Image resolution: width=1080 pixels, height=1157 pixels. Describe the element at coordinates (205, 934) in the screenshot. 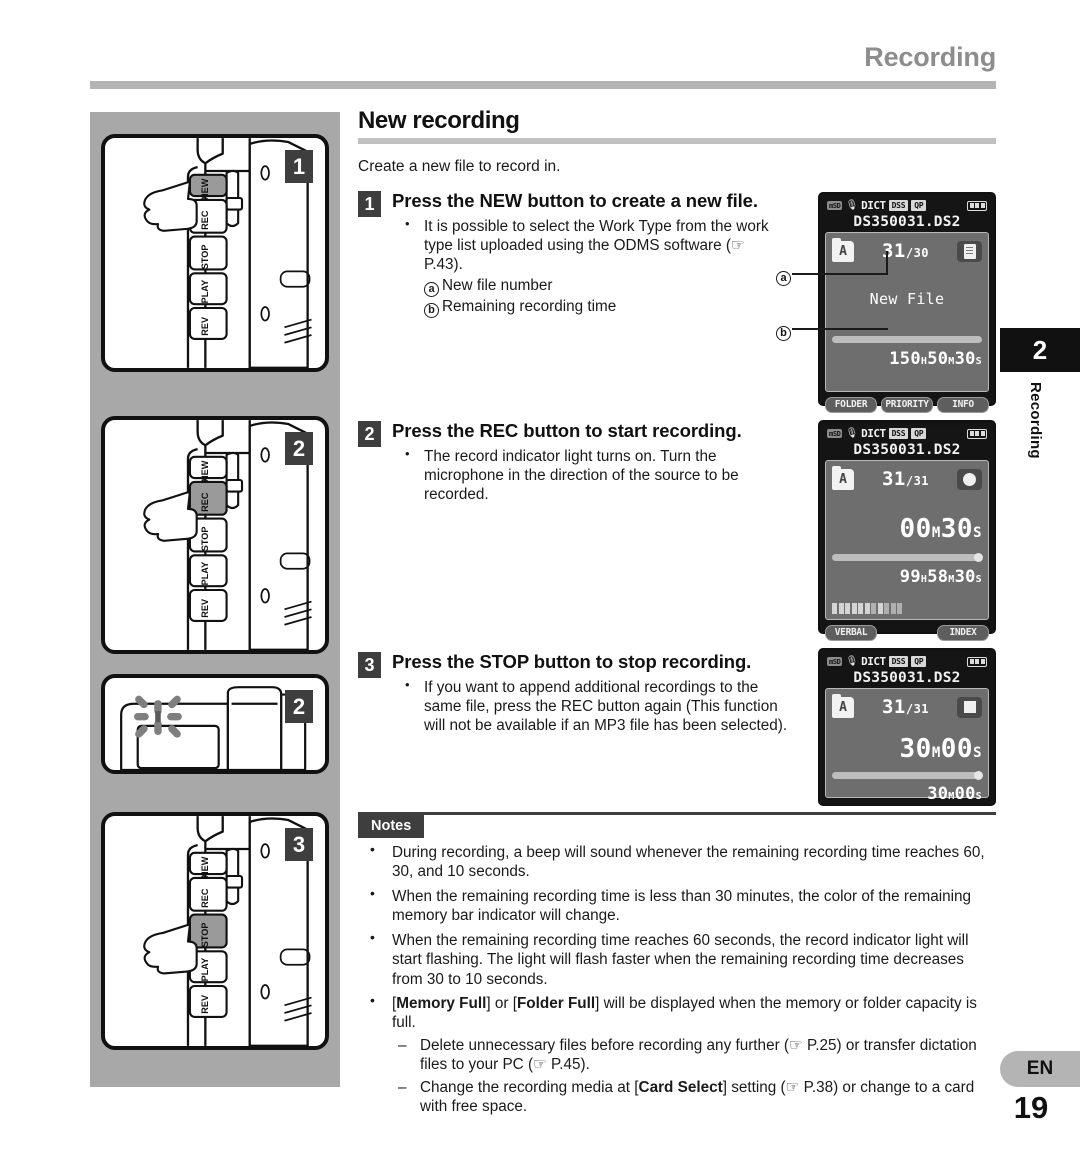

I see `svg-text: STOP` at that location.